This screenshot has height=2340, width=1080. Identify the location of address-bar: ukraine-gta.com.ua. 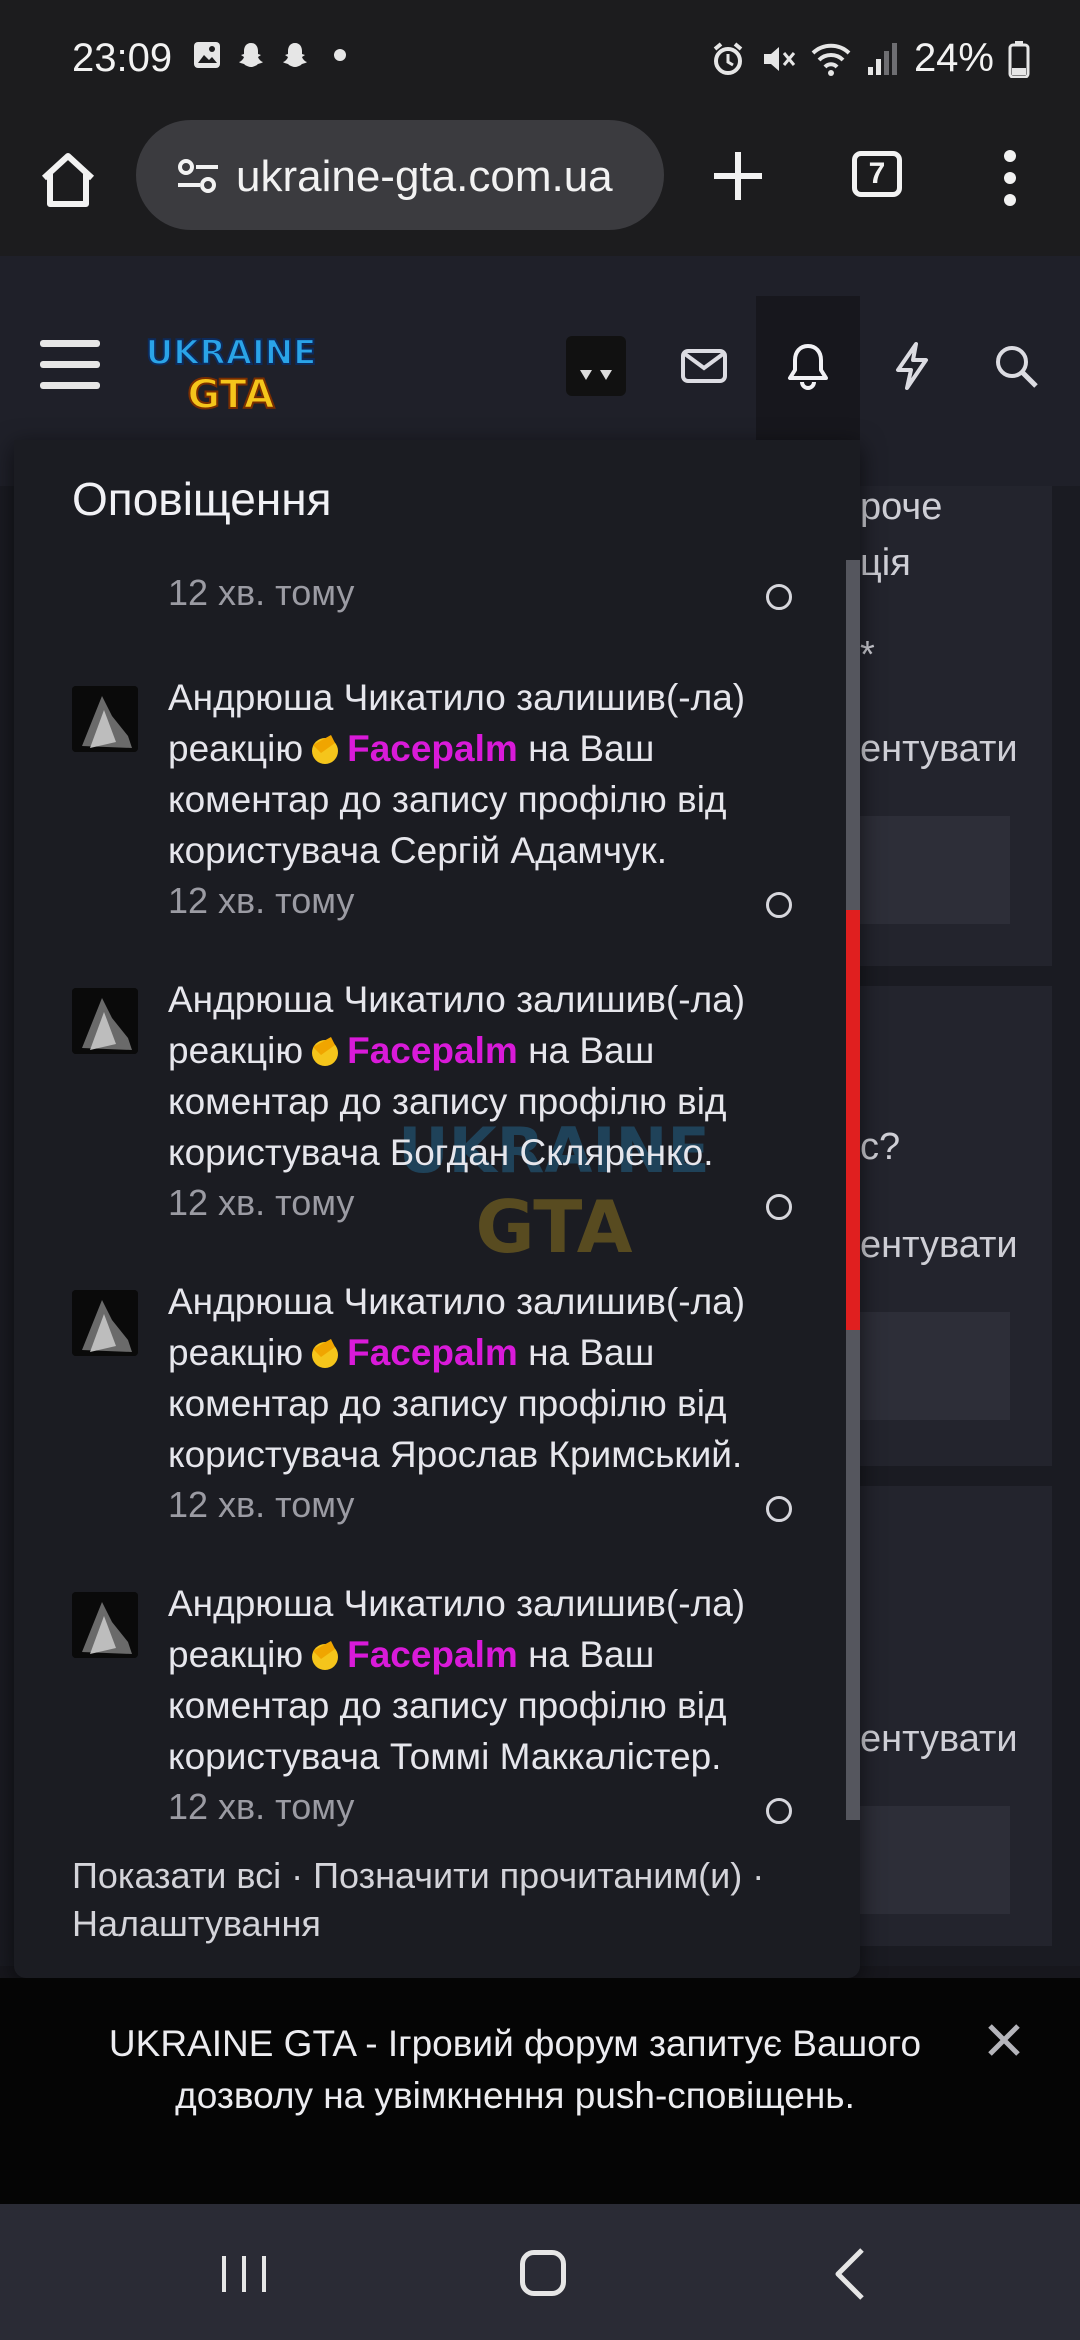
(400, 175).